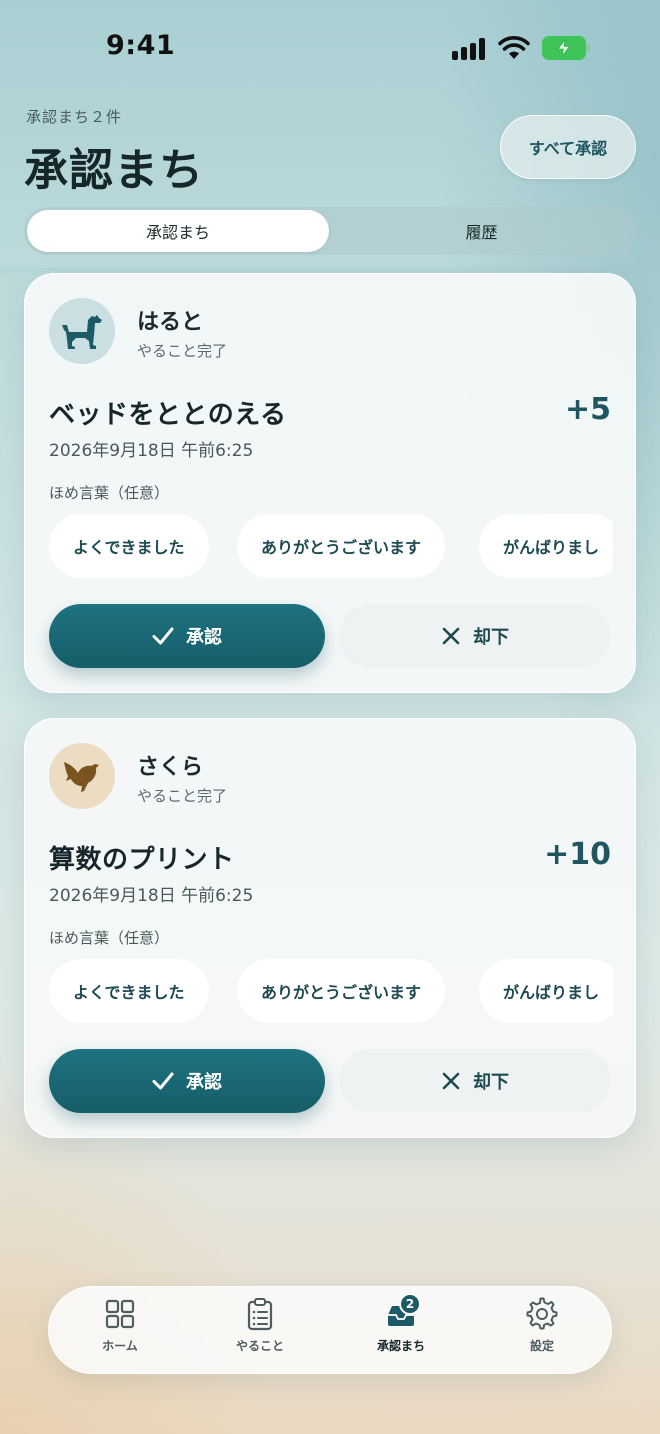 This screenshot has height=1434, width=660. Describe the element at coordinates (260, 1314) in the screenshot. I see `clipboard-list-icon` at that location.